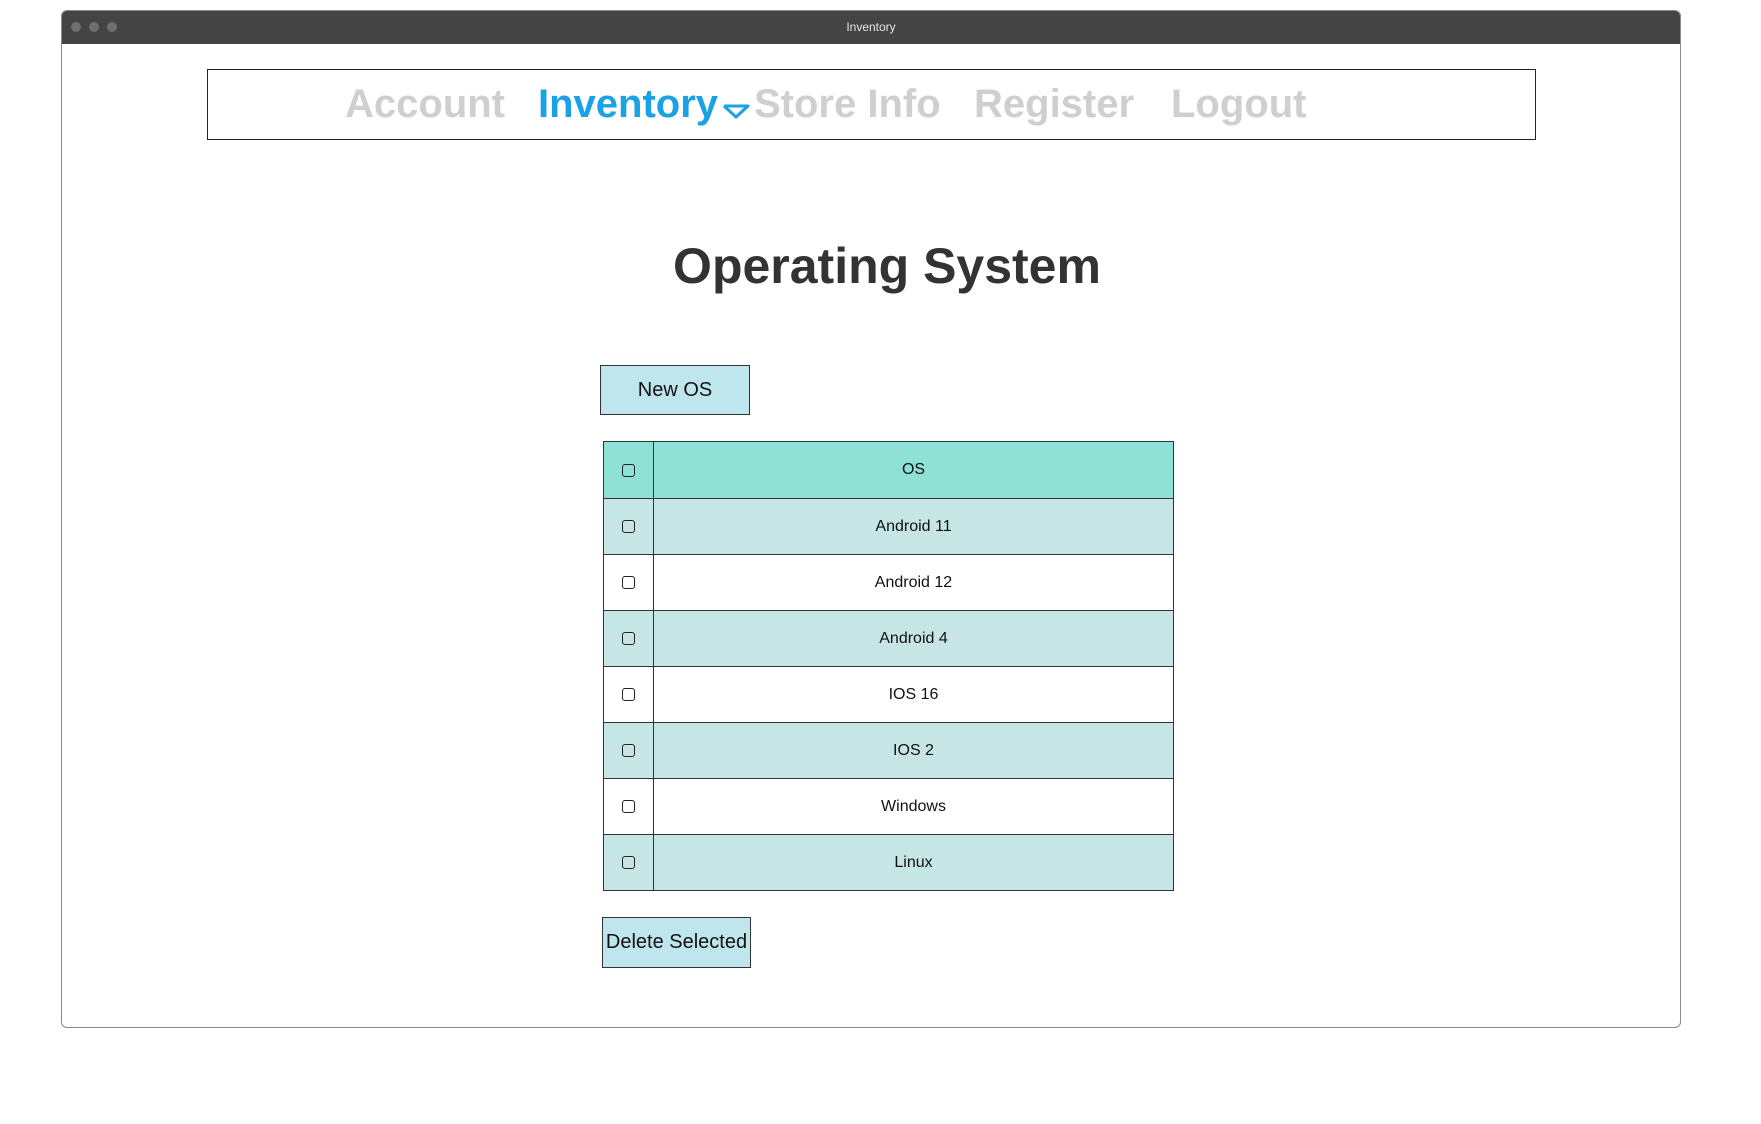 The height and width of the screenshot is (1124, 1761). I want to click on row-os-name: Windows, so click(913, 806).